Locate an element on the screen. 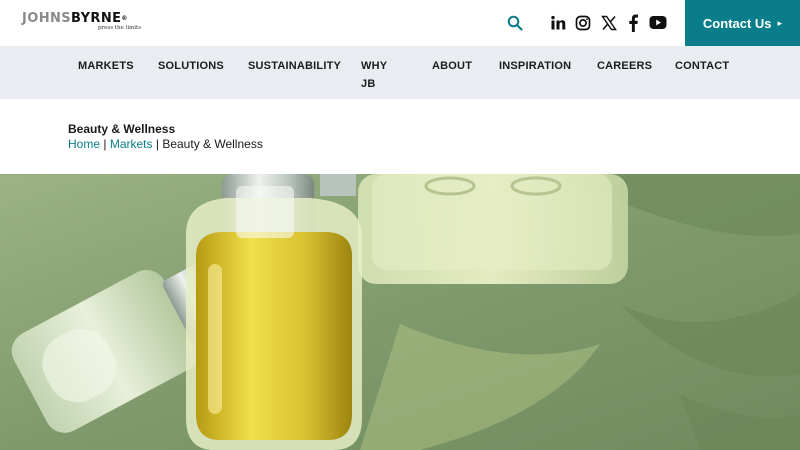  logo-text-johns: JOHNS is located at coordinates (47, 18).